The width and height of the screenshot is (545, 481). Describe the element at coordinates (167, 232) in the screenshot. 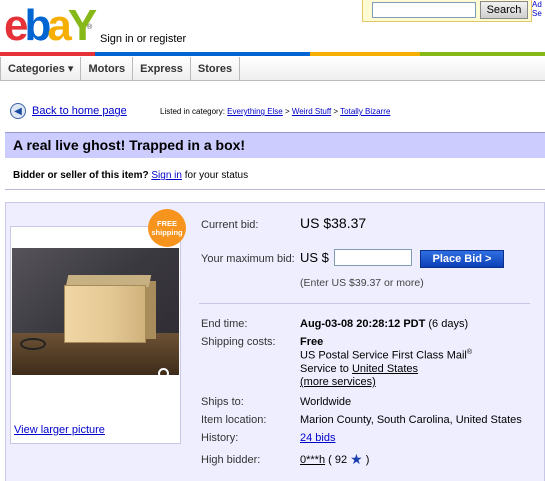

I see `free-badge-line2: shipping` at that location.